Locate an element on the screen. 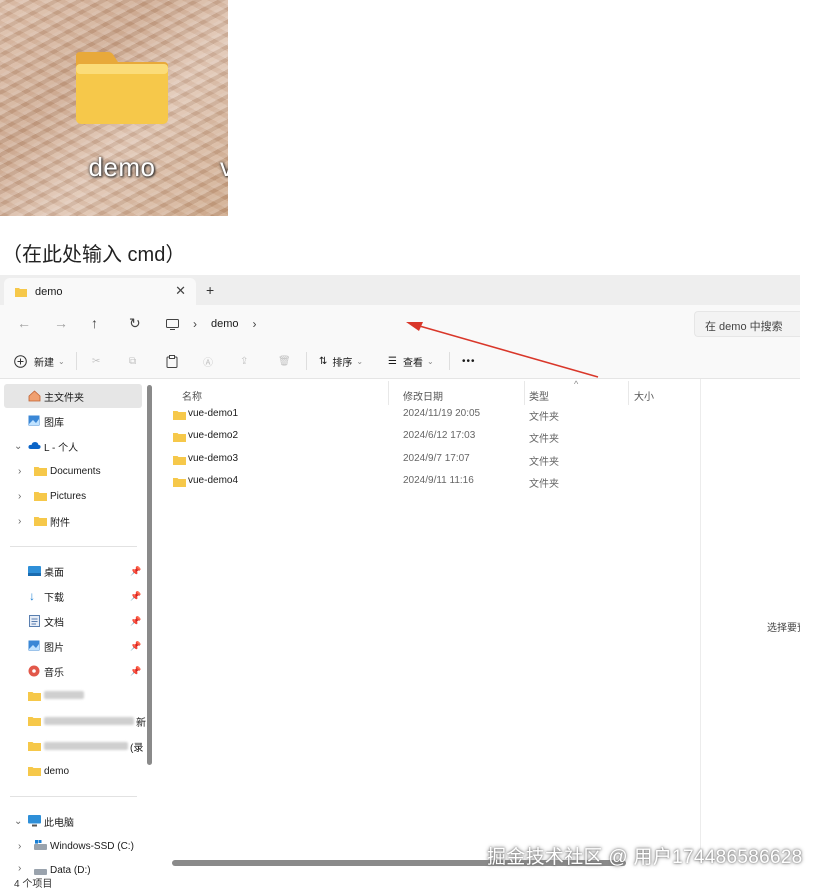  back-icon: ← is located at coordinates (24, 323).